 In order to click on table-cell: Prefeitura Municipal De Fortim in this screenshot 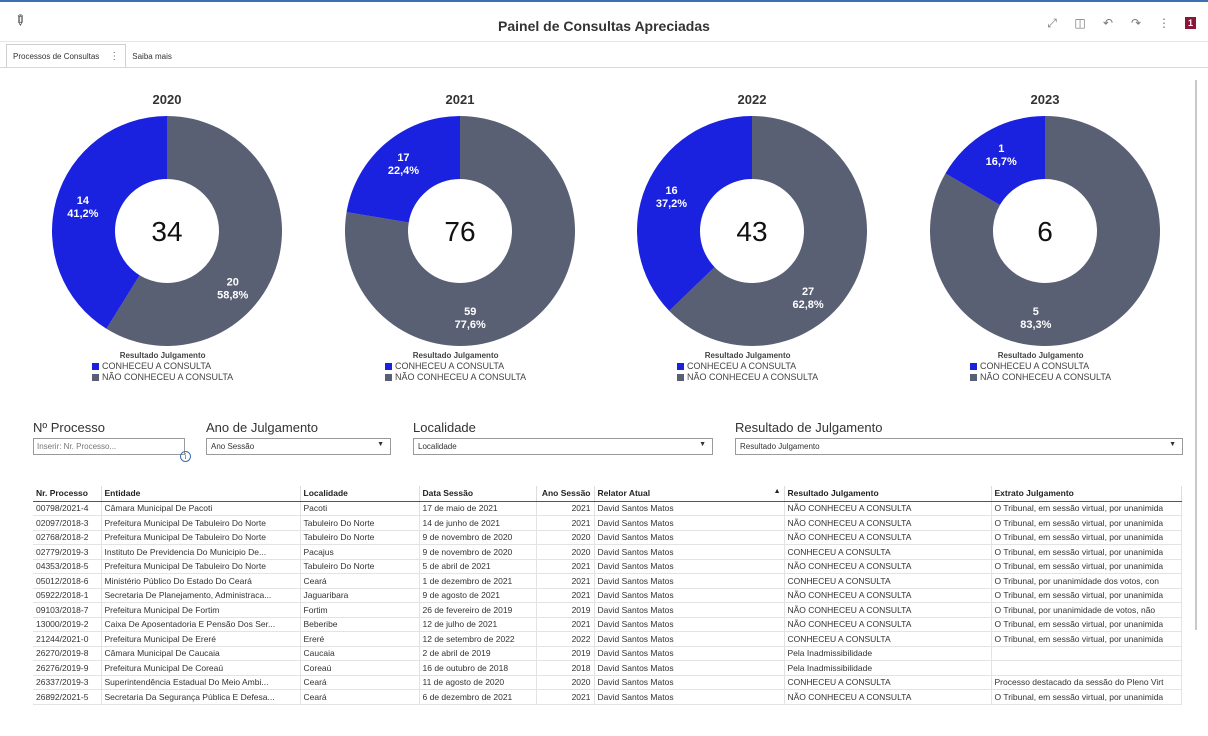, I will do `click(201, 610)`.